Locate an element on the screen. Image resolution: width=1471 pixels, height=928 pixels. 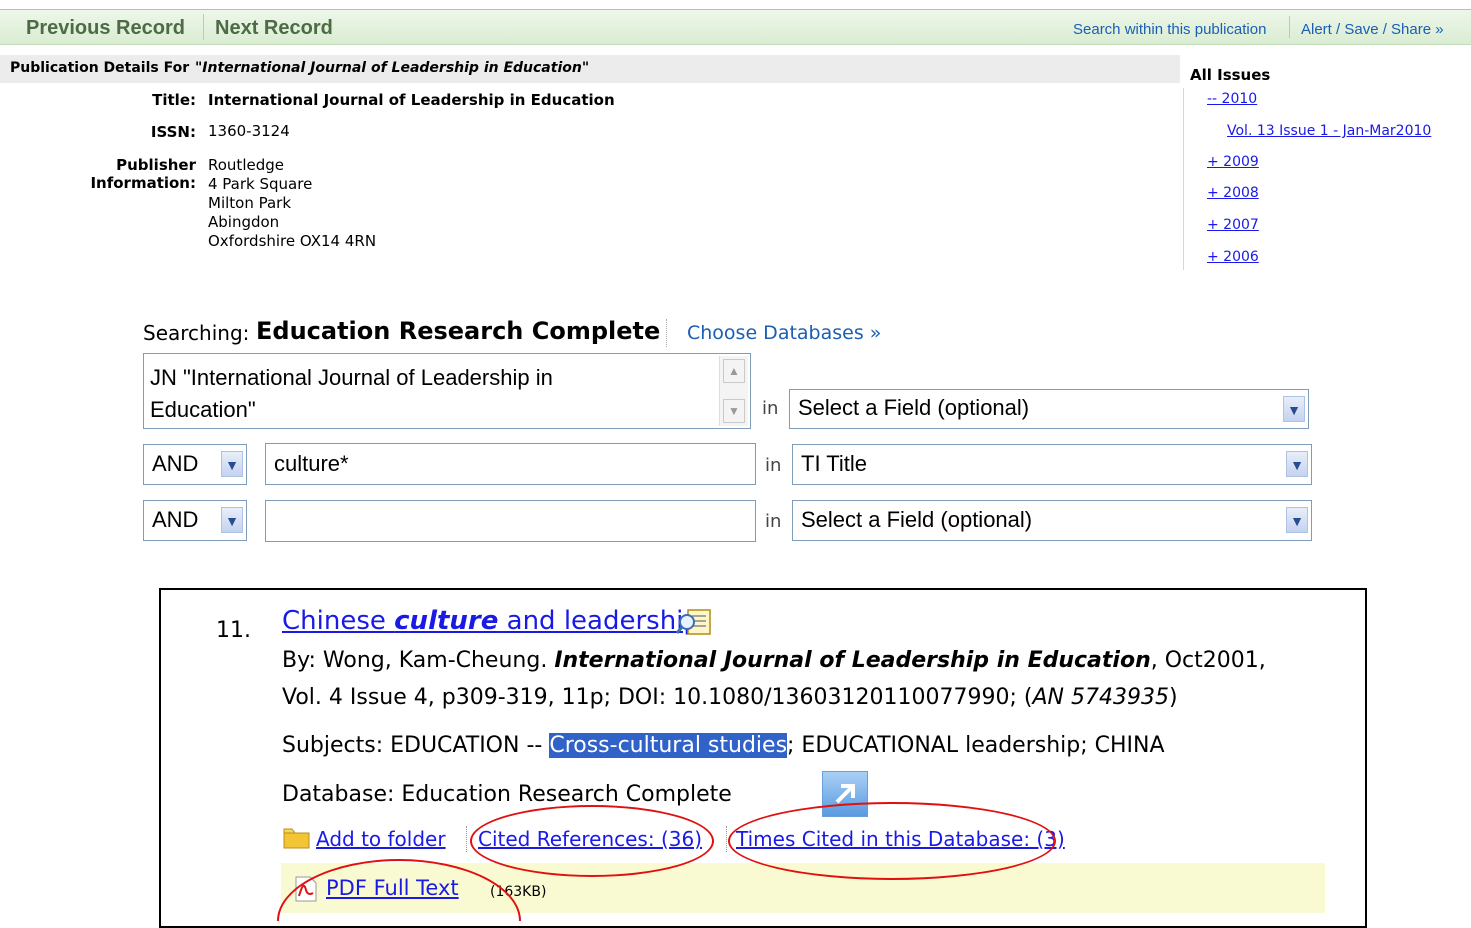
scroll-up-icon: ▲ is located at coordinates (734, 371).